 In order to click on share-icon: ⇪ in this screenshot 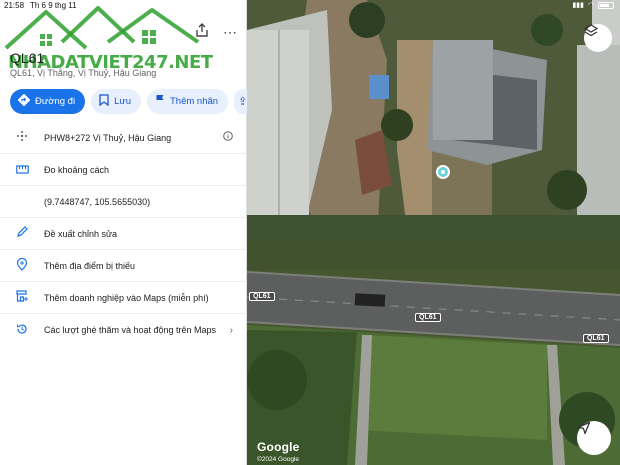, I will do `click(243, 102)`.